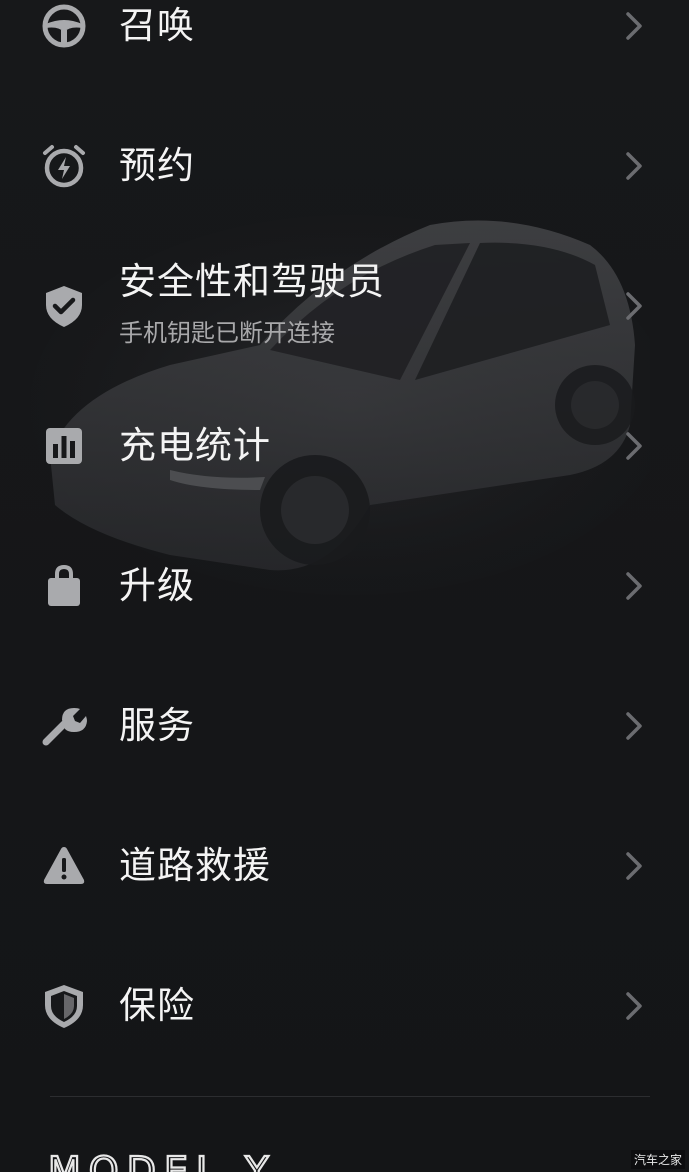  What do you see at coordinates (344, 166) in the screenshot?
I see `menu-item-schedule: 预约` at bounding box center [344, 166].